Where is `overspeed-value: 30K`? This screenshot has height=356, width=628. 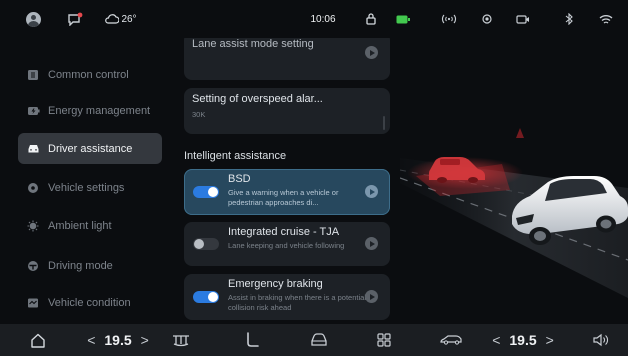 overspeed-value: 30K is located at coordinates (199, 114).